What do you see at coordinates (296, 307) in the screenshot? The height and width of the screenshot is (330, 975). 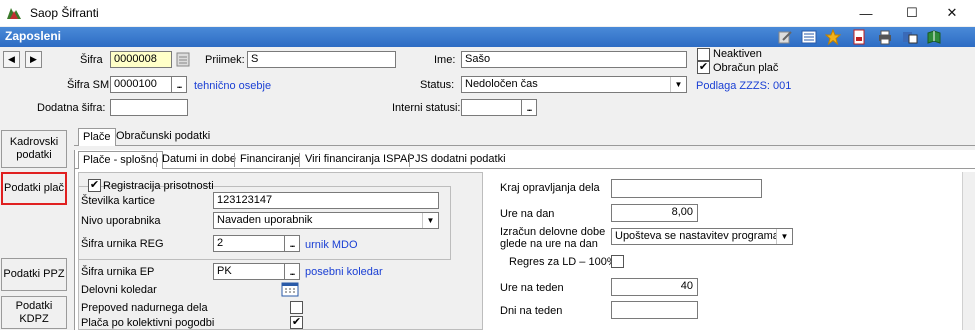 I see `prepoved-checkbox` at bounding box center [296, 307].